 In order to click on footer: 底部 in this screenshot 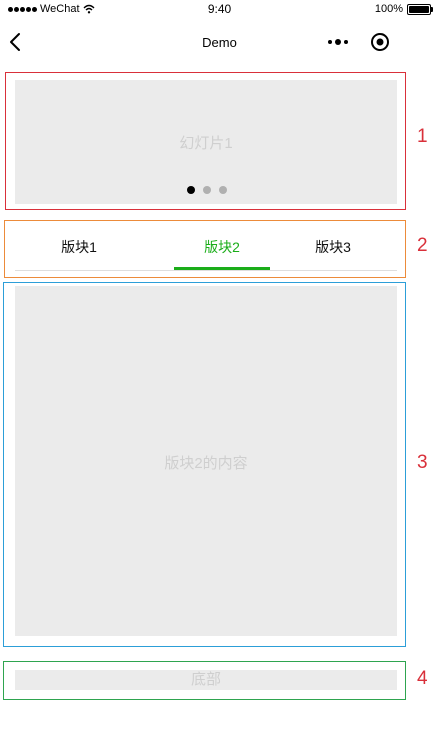, I will do `click(206, 680)`.